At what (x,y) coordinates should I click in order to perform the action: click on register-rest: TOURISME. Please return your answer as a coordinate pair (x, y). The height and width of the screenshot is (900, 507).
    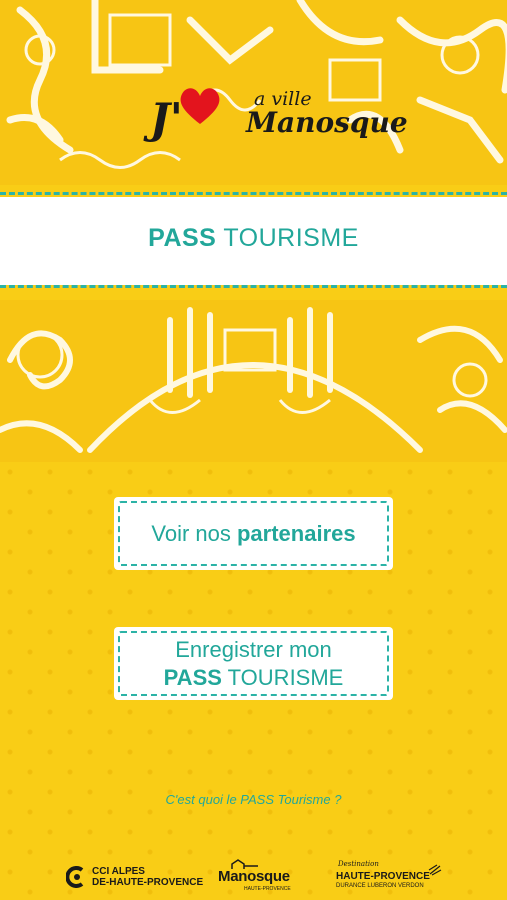
    Looking at the image, I should click on (282, 677).